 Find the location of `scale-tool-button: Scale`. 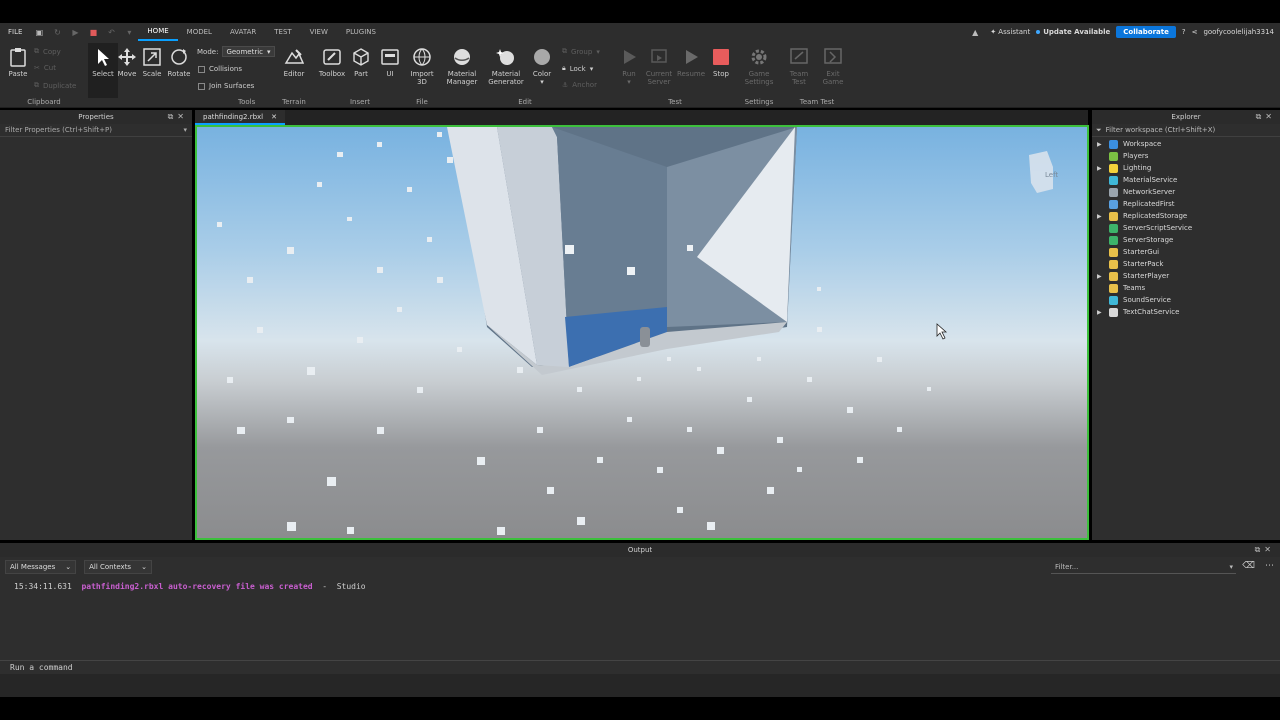

scale-tool-button: Scale is located at coordinates (152, 62).